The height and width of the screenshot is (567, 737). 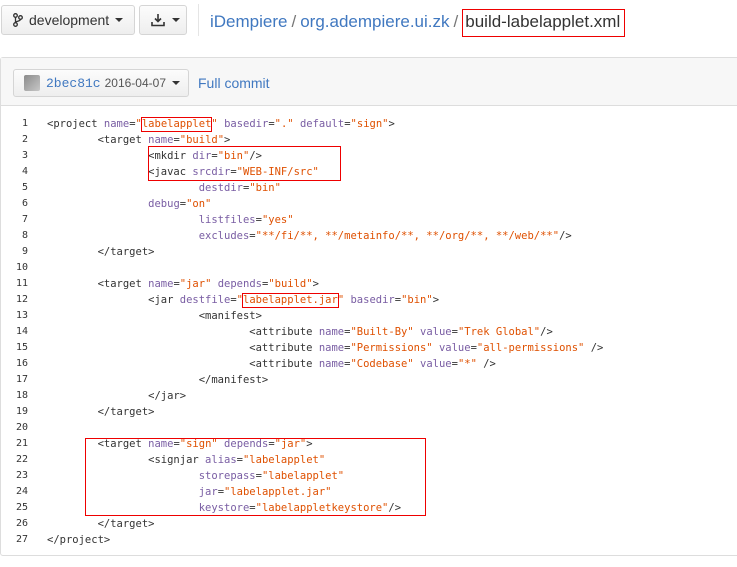 What do you see at coordinates (18, 380) in the screenshot?
I see `line-number: 17` at bounding box center [18, 380].